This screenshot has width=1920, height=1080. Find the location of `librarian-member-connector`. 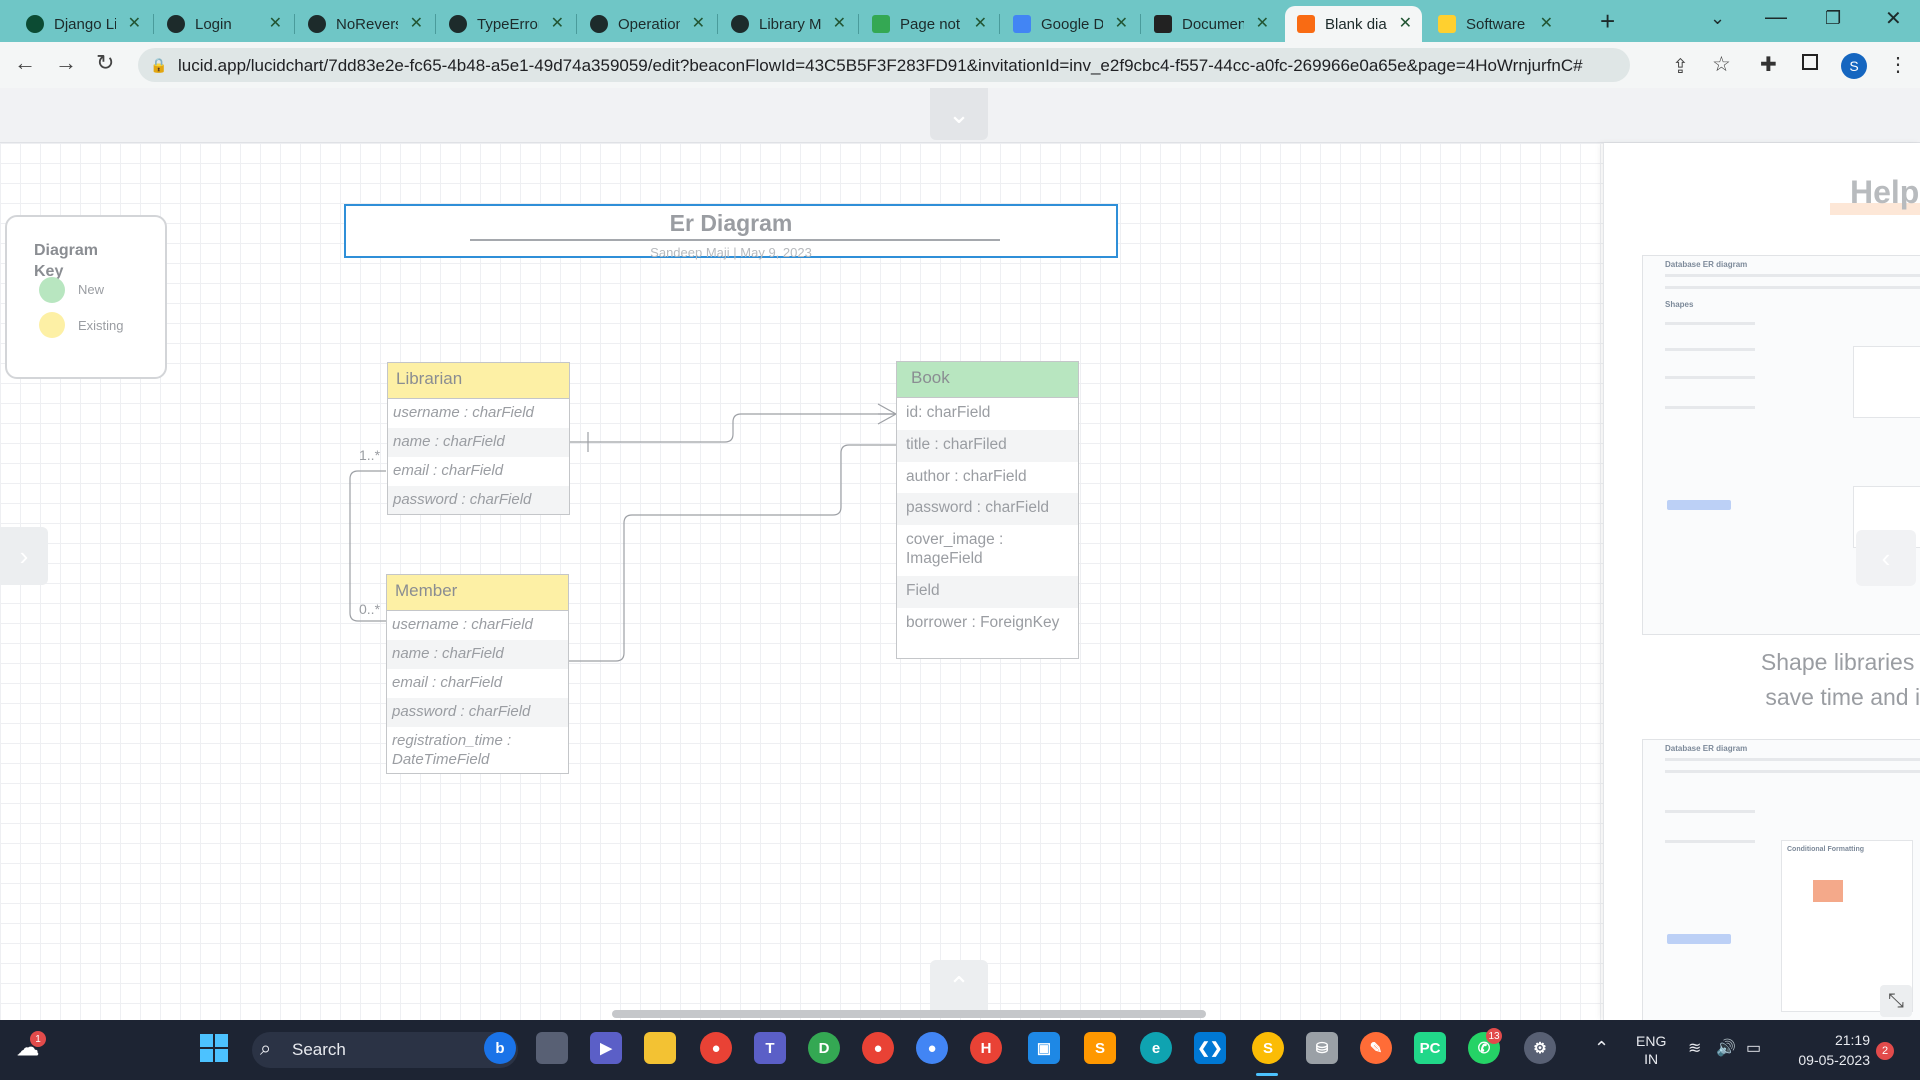

librarian-member-connector is located at coordinates (367, 546).